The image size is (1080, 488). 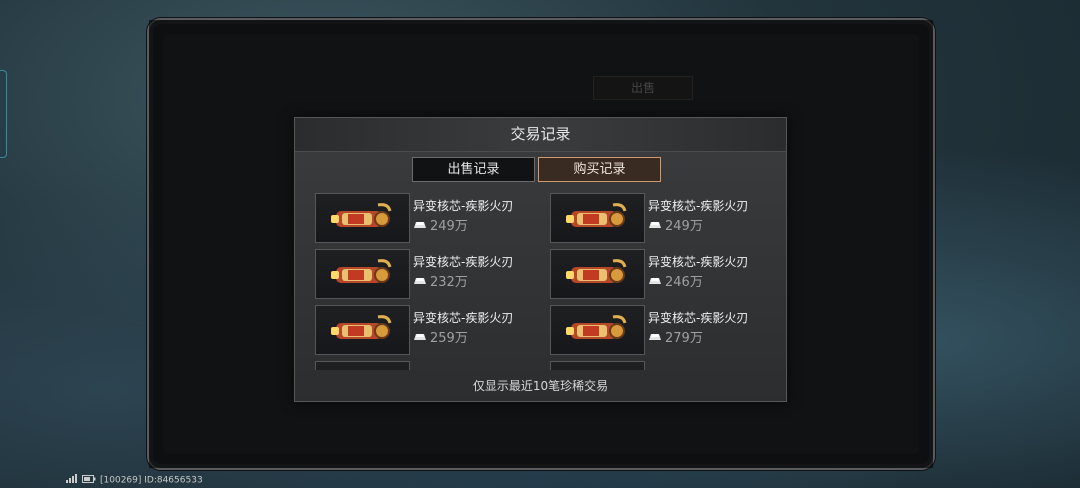 I want to click on record-item: 异变核芯-疾影火刃 246万, so click(x=655, y=274).